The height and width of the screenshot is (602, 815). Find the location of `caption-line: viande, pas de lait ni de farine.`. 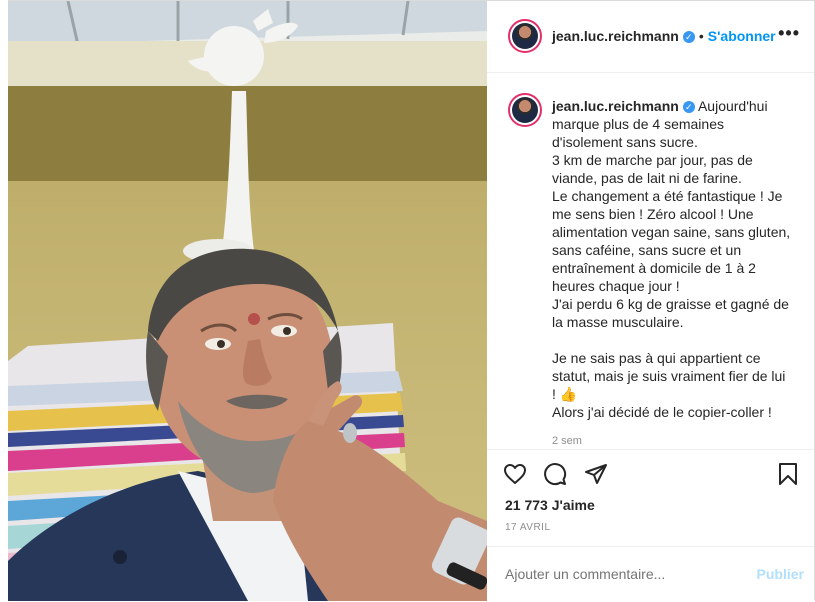

caption-line: viande, pas de lait ni de farine. is located at coordinates (647, 178).